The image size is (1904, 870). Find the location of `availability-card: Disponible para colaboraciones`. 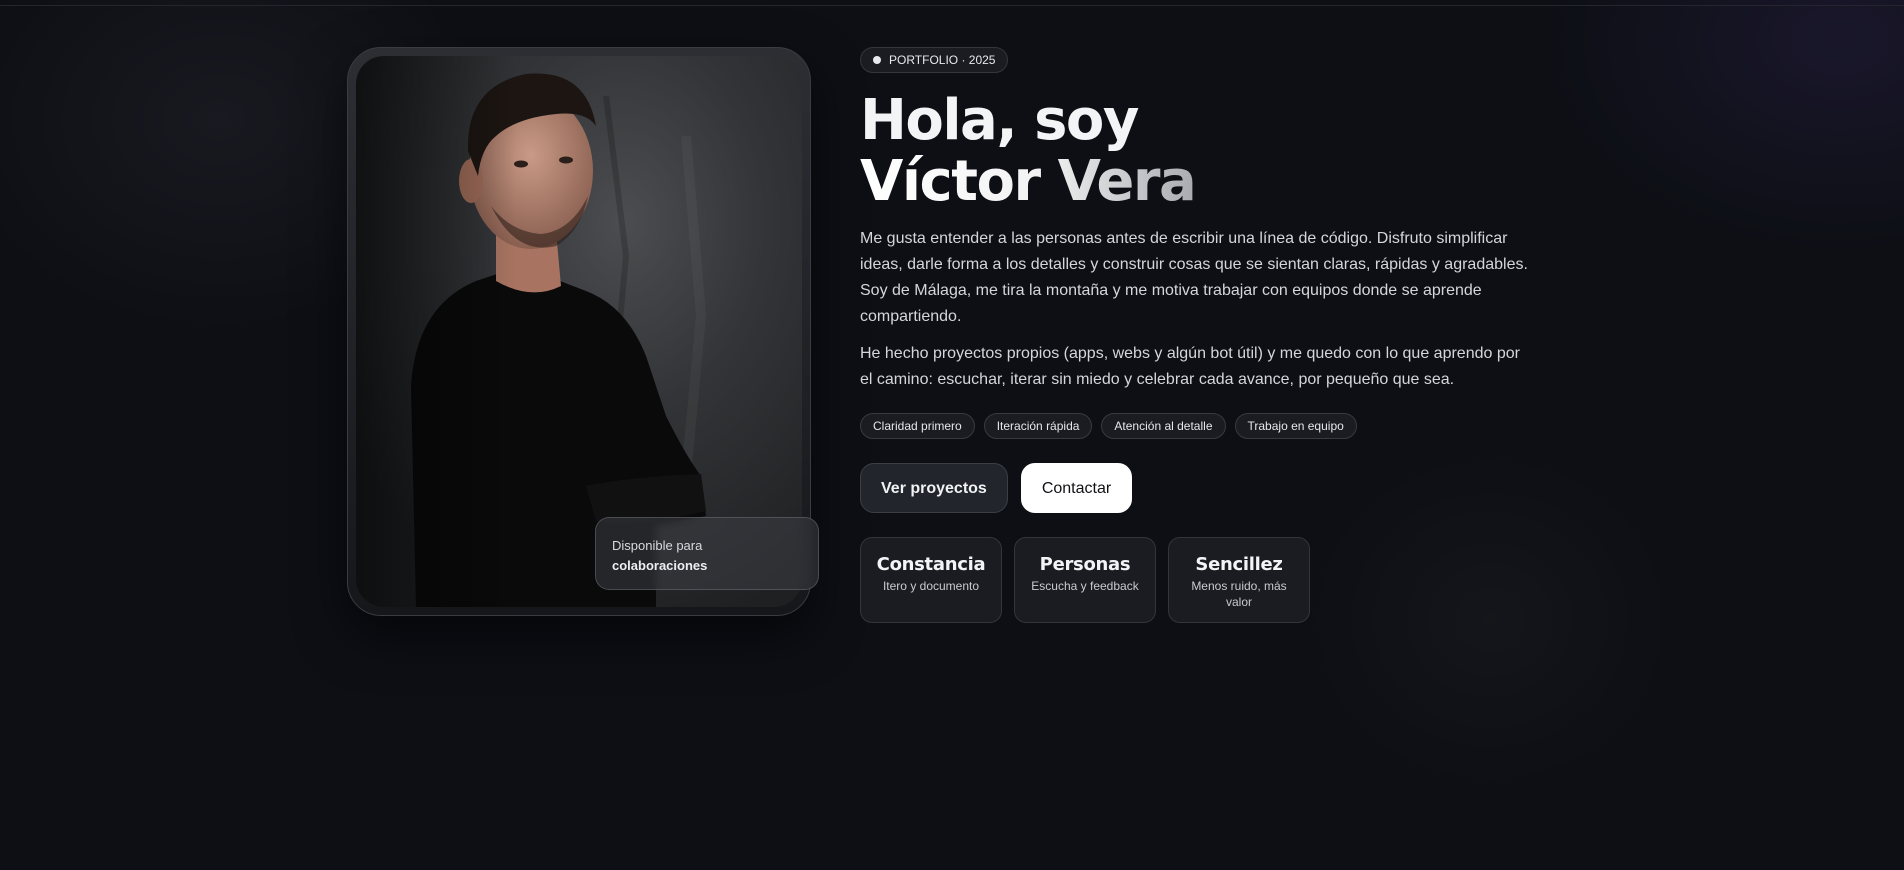

availability-card: Disponible para colaboraciones is located at coordinates (707, 553).